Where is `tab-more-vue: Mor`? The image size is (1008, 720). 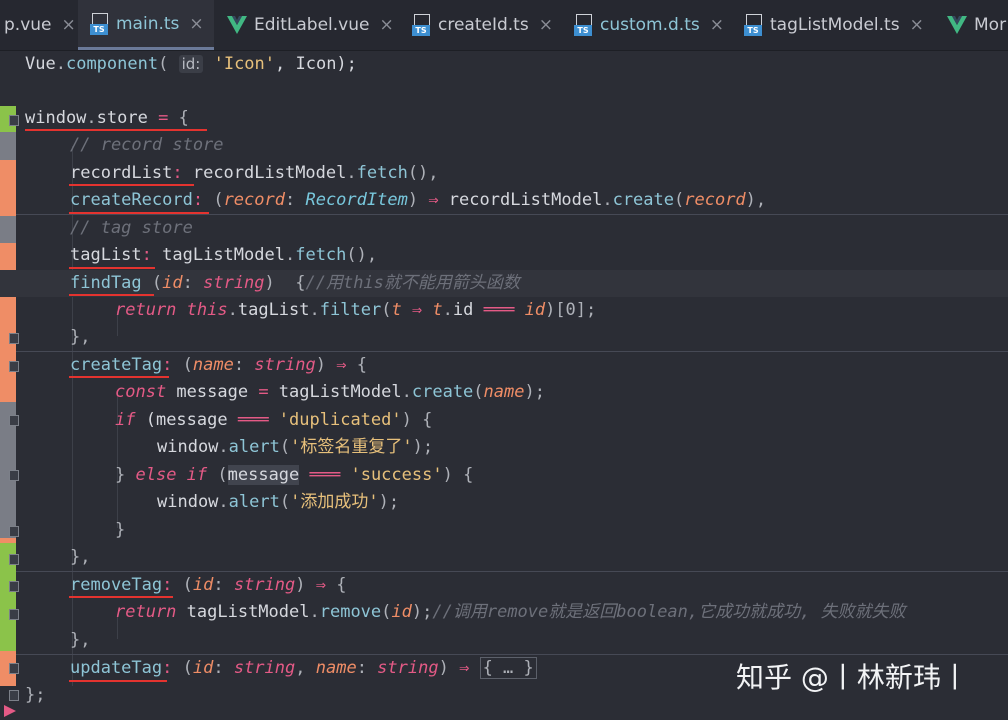
tab-more-vue: Mor is located at coordinates (976, 25).